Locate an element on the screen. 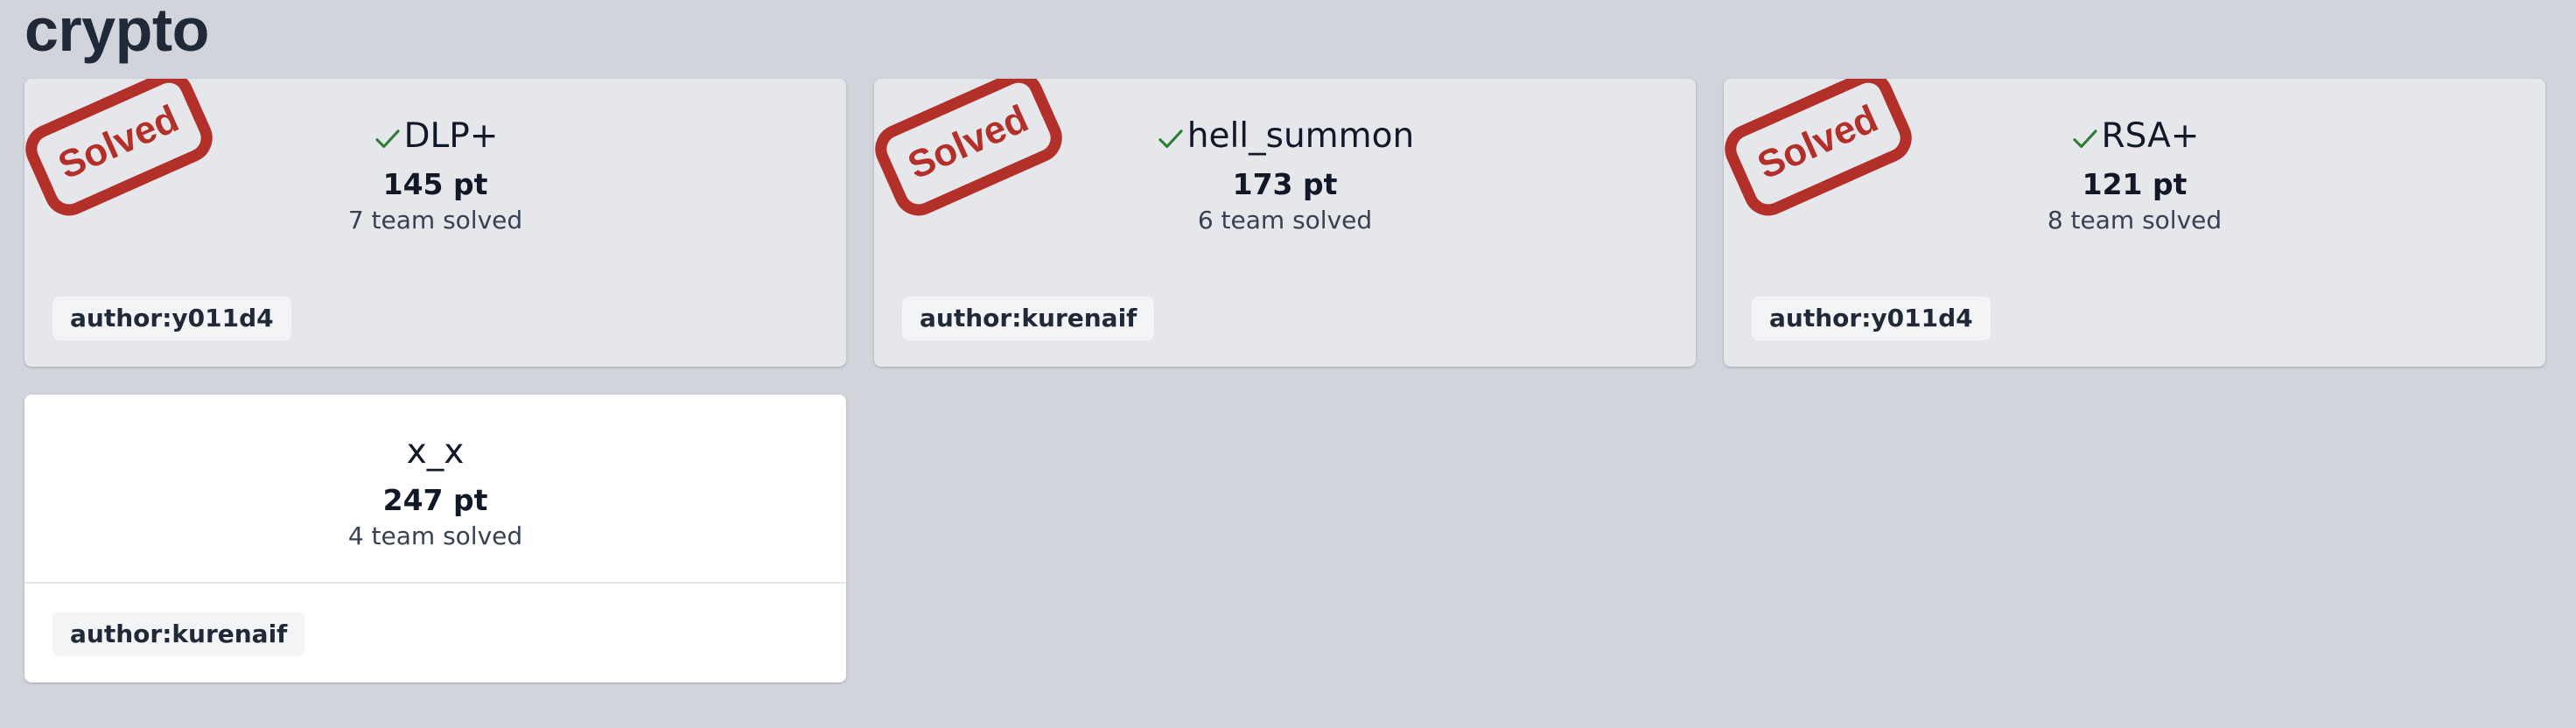 The image size is (2576, 728). challenge-name: hell_summon is located at coordinates (1300, 136).